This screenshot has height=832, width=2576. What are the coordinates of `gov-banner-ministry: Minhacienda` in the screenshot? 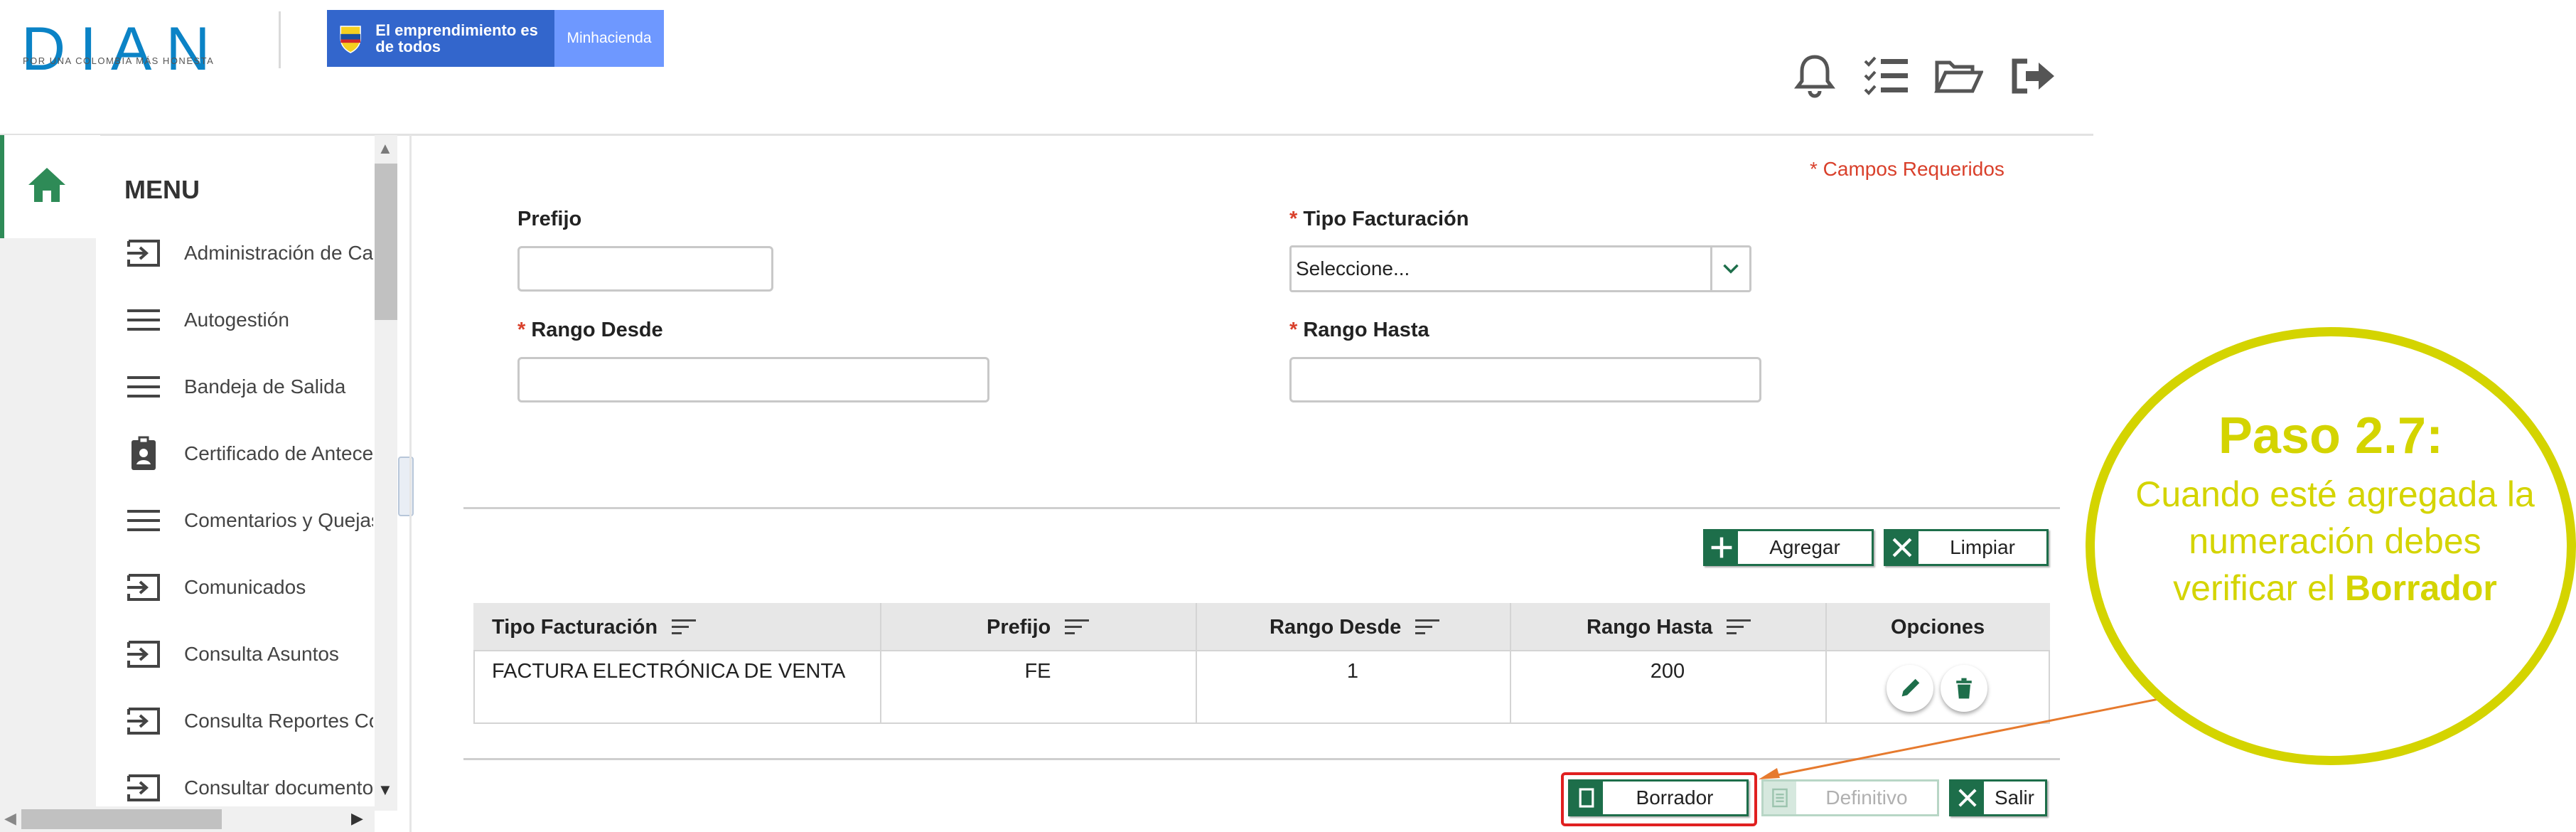 It's located at (609, 38).